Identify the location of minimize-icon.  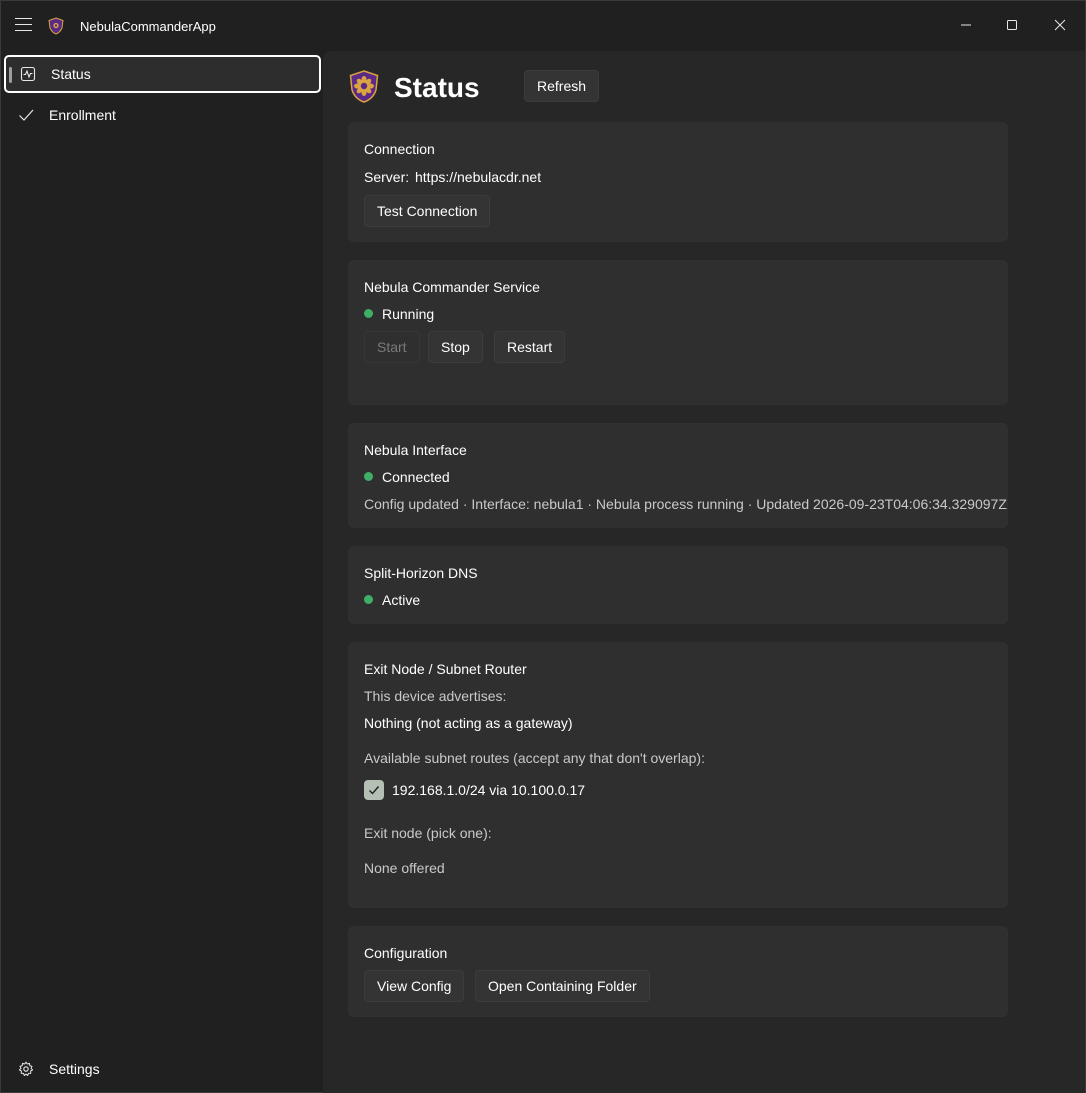
(966, 25).